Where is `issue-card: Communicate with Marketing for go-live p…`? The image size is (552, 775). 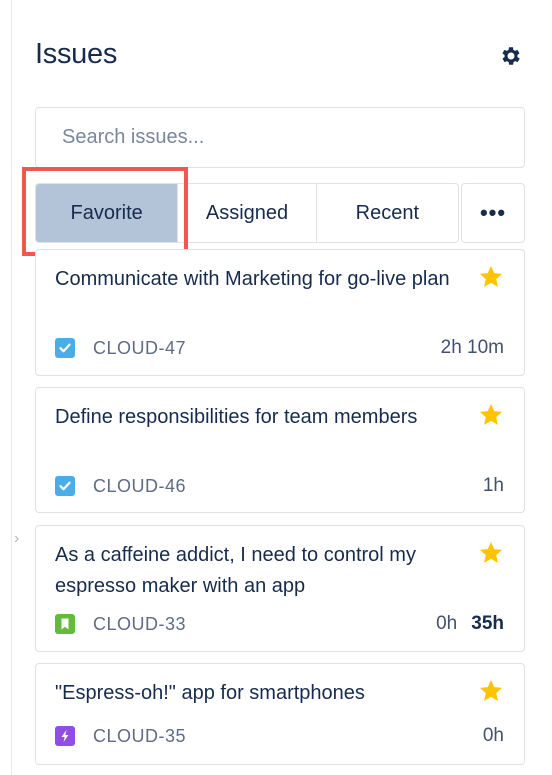
issue-card: Communicate with Marketing for go-live p… is located at coordinates (280, 312).